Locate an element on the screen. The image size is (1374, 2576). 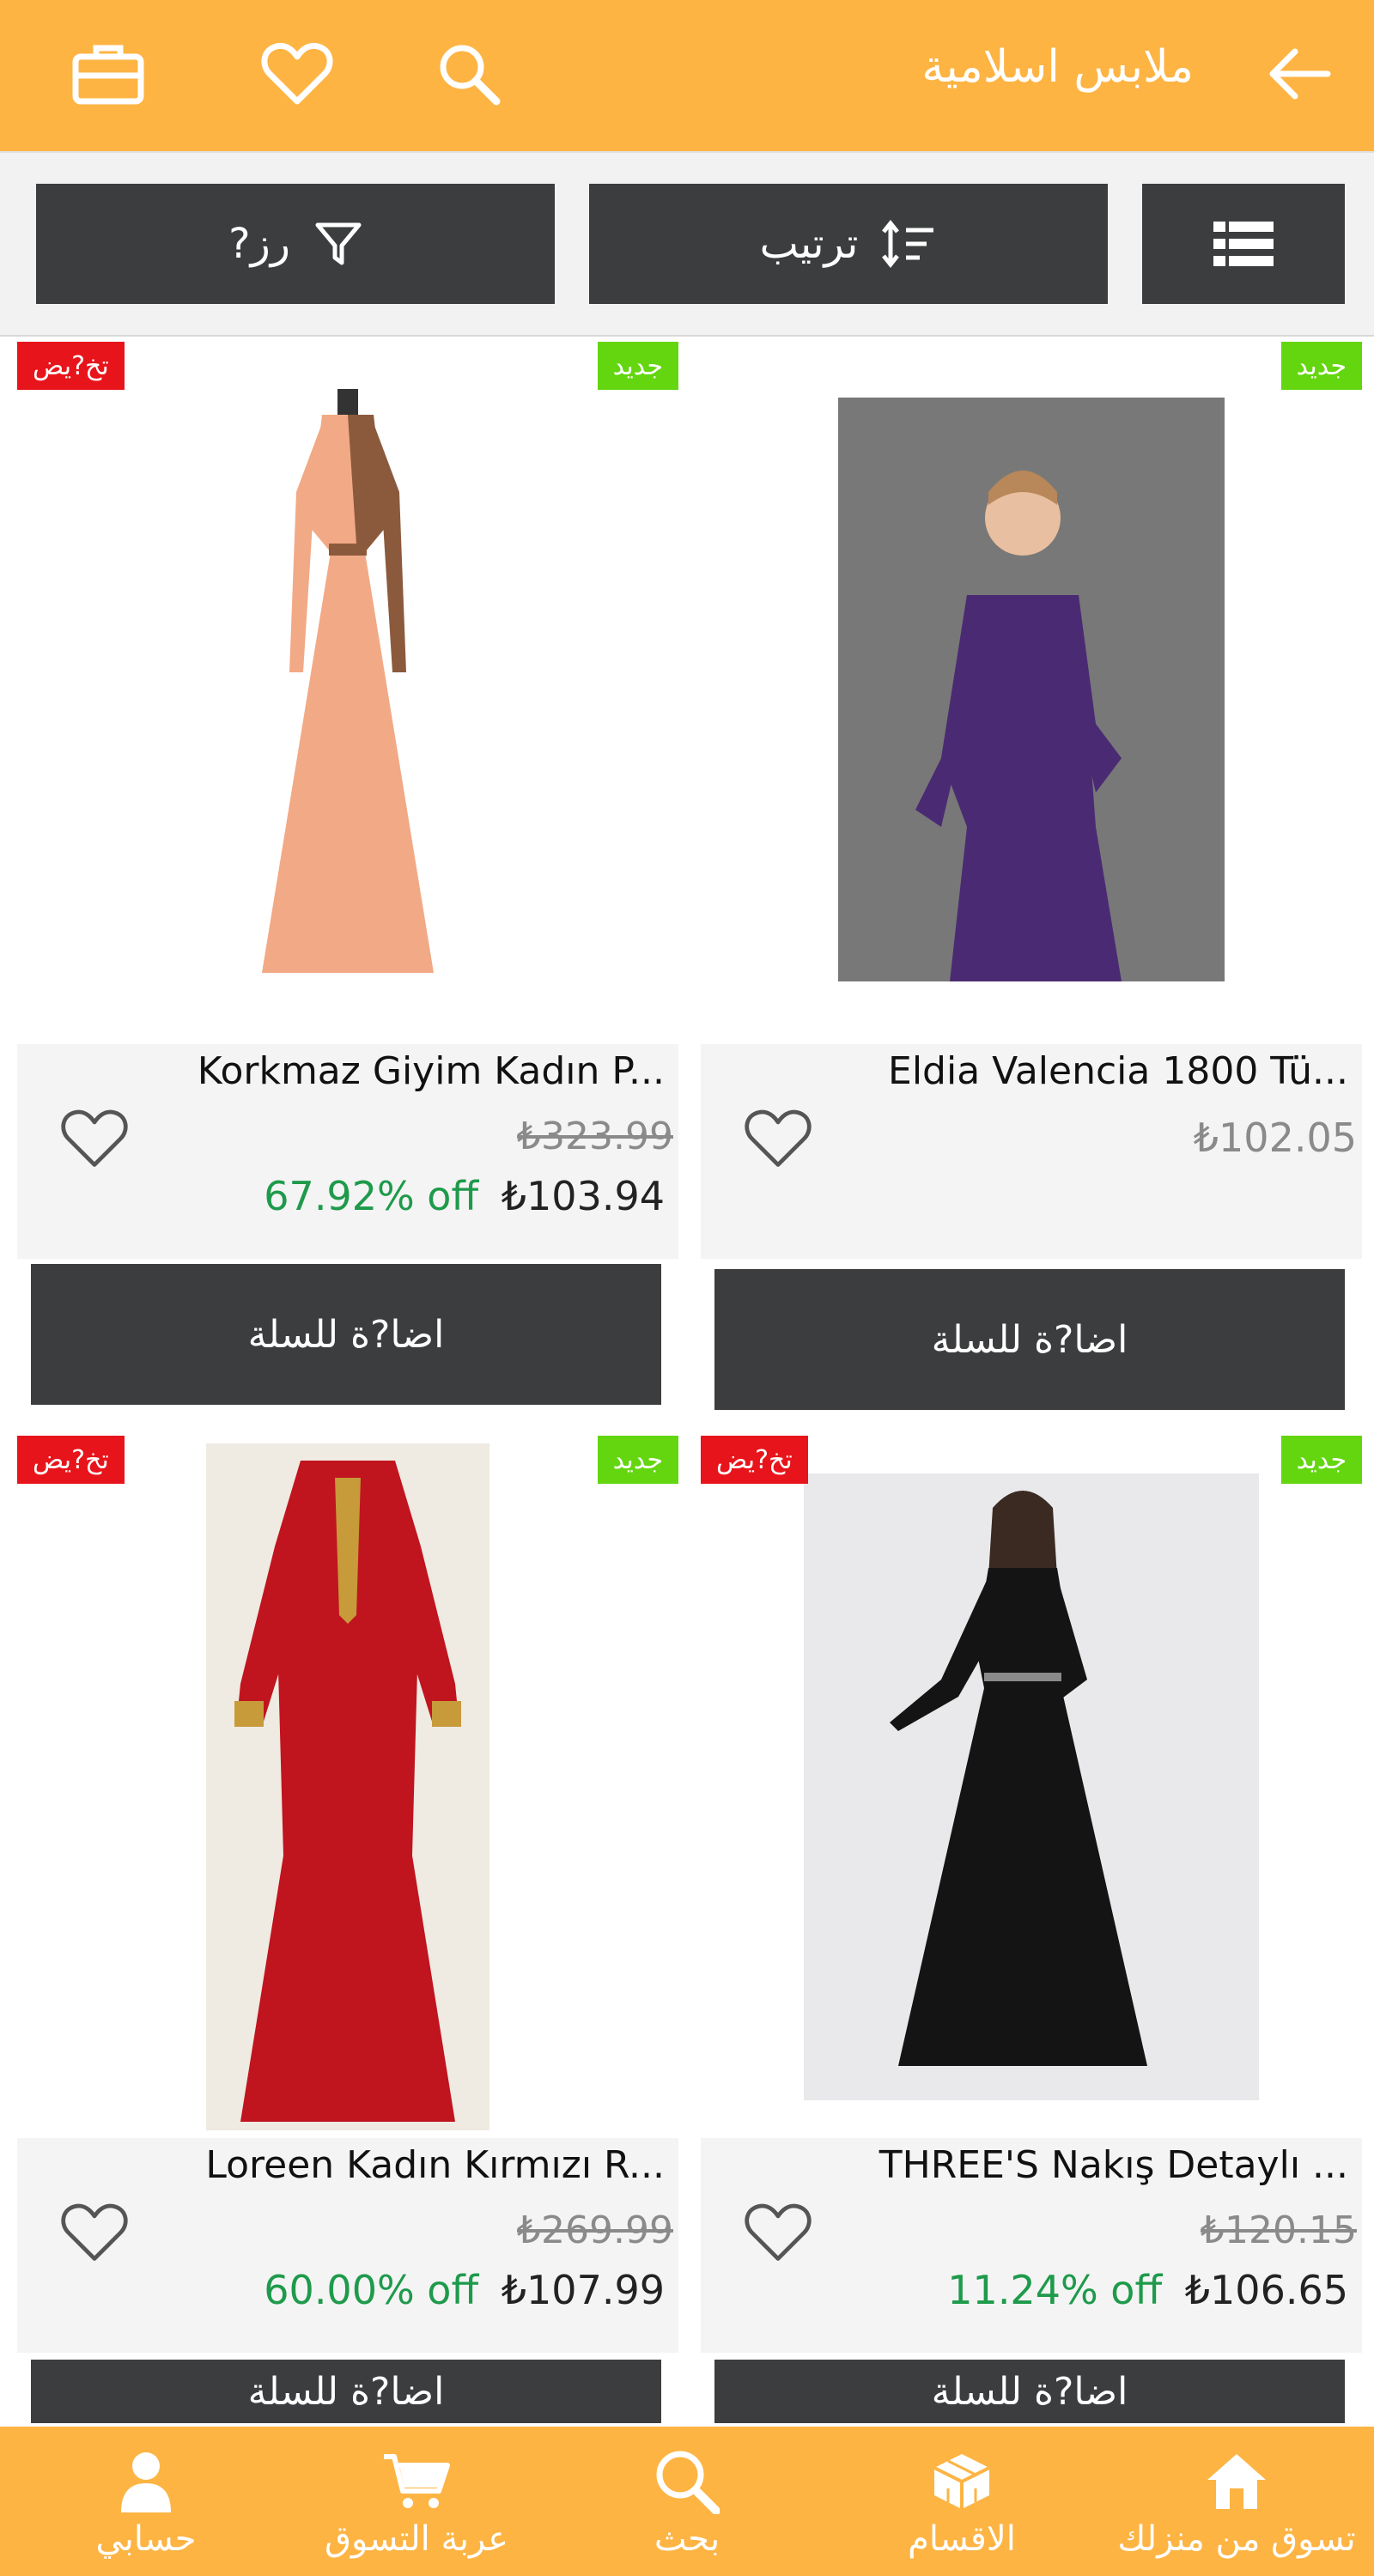
old-price: ₺323.99 is located at coordinates (595, 1136).